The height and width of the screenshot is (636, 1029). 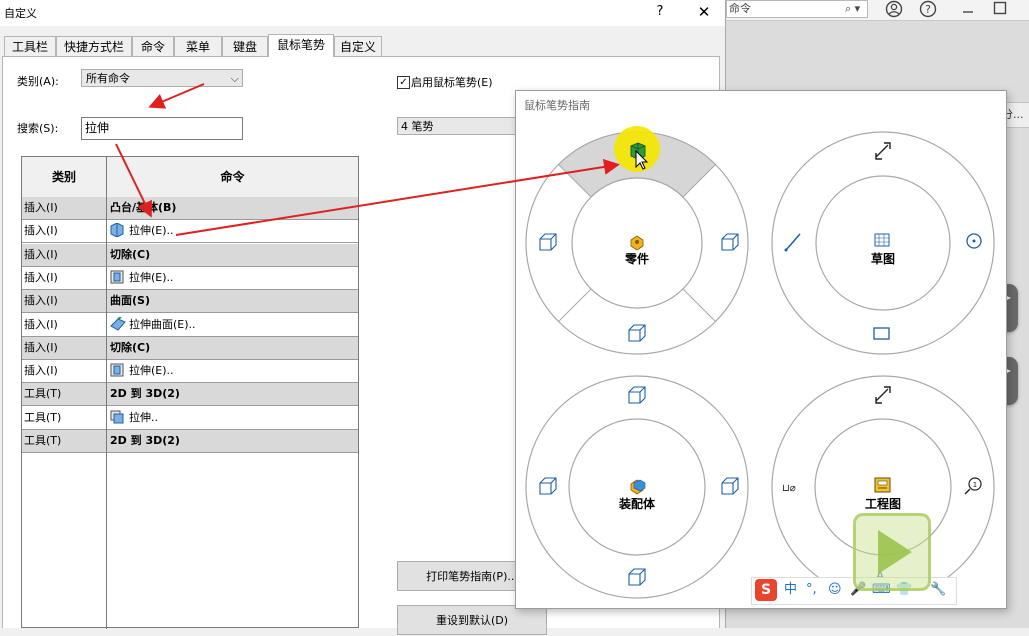 I want to click on table-row: 插入(I) 凸台/基体(B), so click(x=190, y=208).